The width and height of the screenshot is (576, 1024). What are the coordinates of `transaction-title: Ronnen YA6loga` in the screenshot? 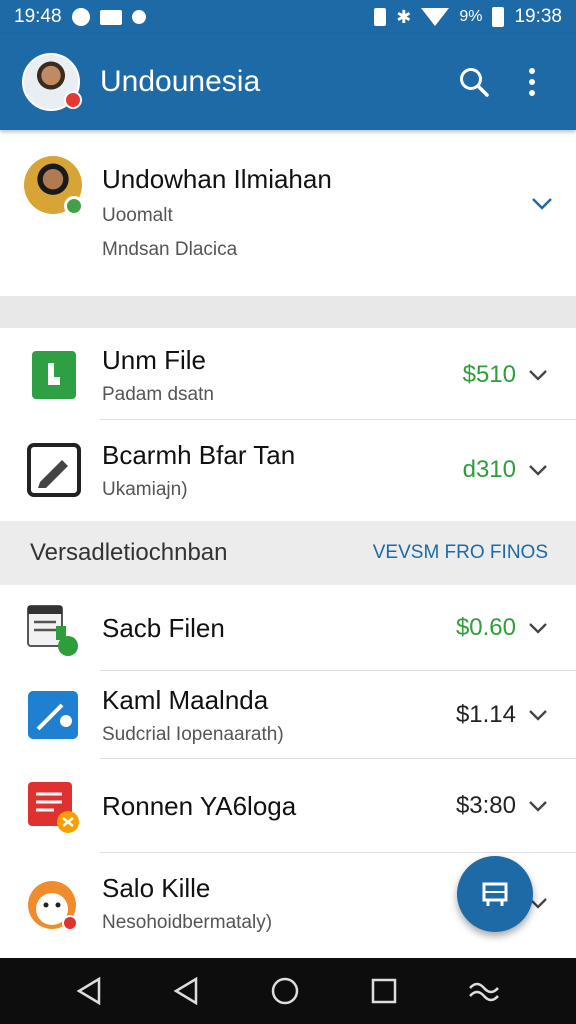 It's located at (199, 805).